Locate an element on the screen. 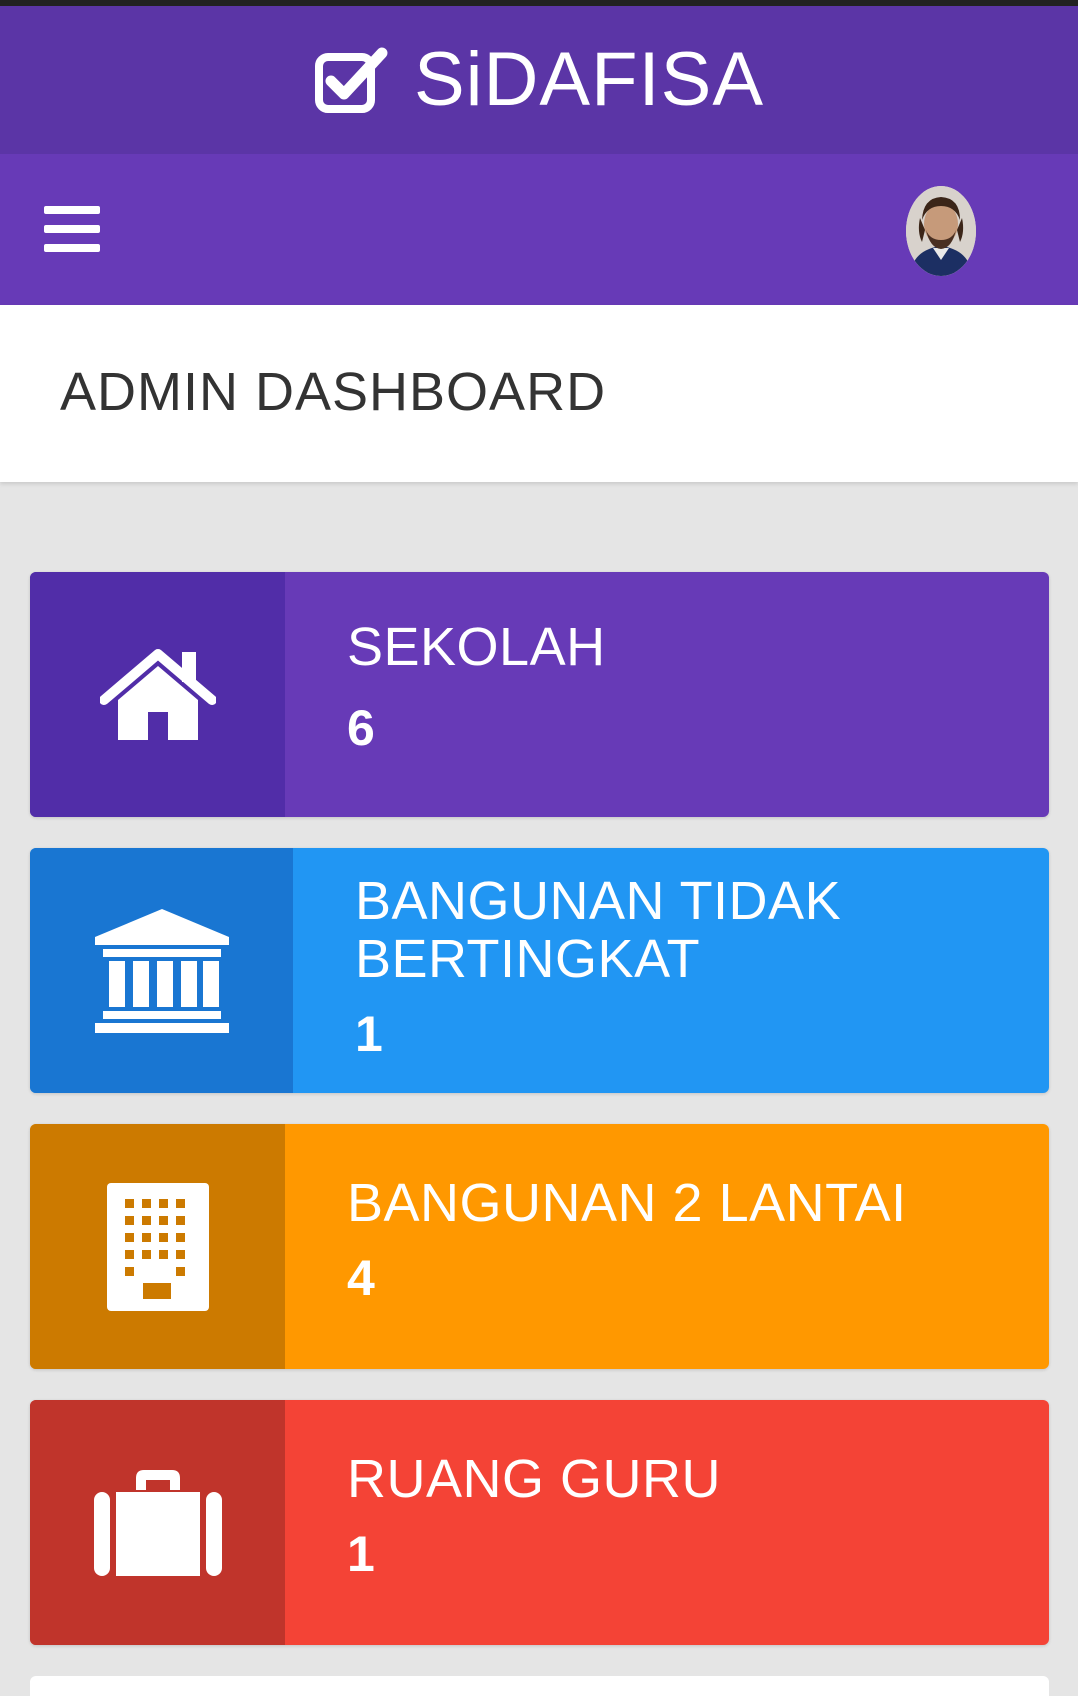 This screenshot has width=1078, height=1696. stat-card-content: BANGUNAN TIDAK BERTINGKAT 1 is located at coordinates (671, 970).